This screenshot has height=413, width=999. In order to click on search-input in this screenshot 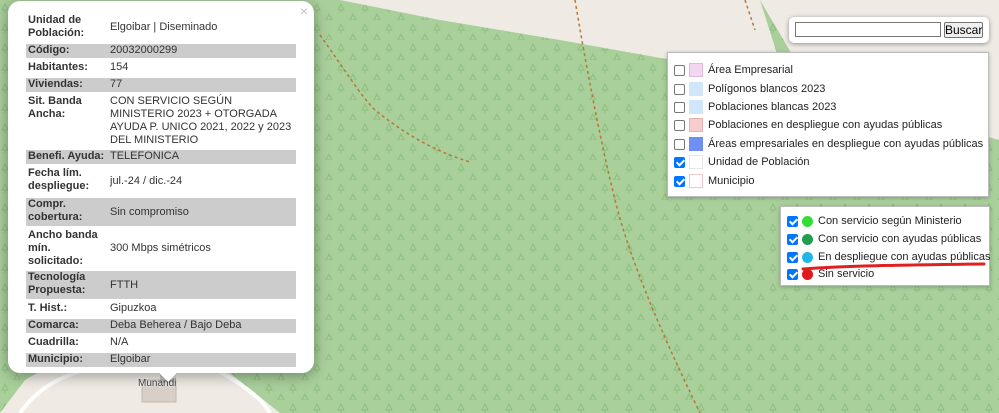, I will do `click(868, 29)`.